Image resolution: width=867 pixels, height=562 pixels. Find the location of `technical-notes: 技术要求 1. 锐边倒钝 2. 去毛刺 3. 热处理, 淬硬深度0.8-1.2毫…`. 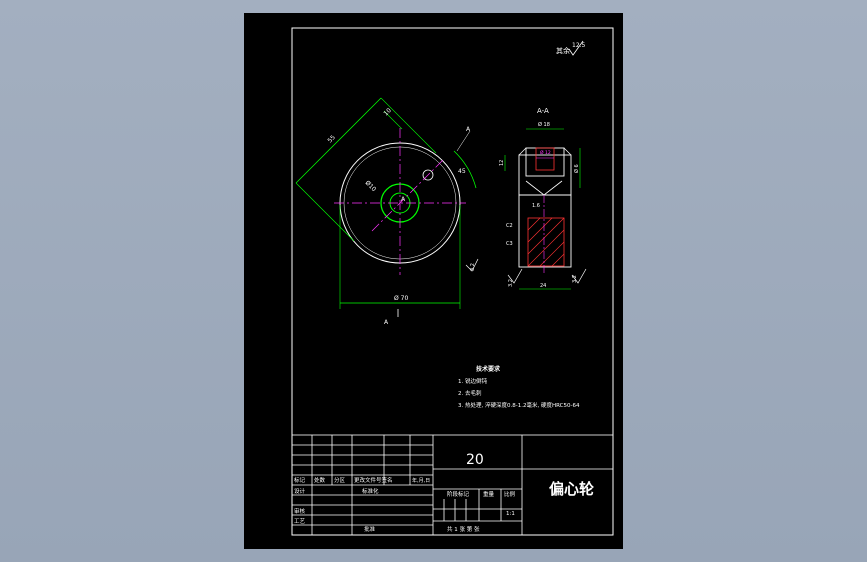

technical-notes: 技术要求 1. 锐边倒钝 2. 去毛刺 3. 热处理, 淬硬深度0.8-1.2毫… is located at coordinates (519, 387).